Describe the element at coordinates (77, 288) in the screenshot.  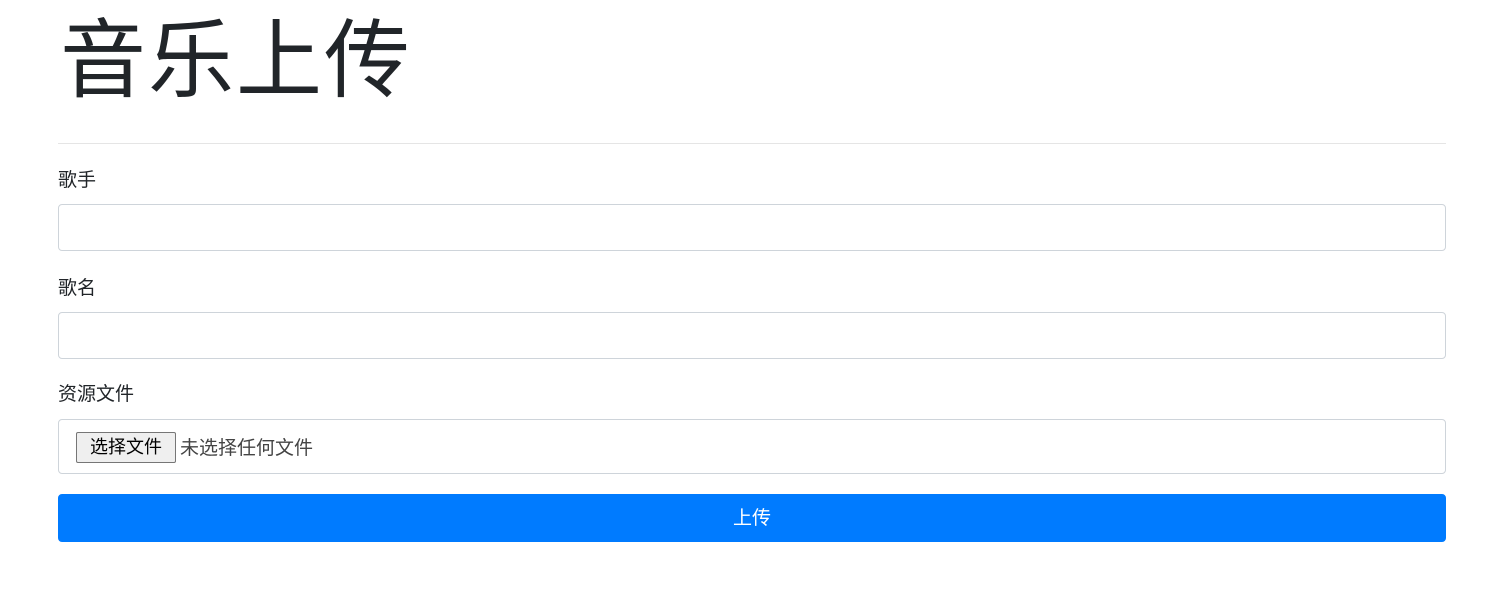
I see `song-name-label: 歌名` at that location.